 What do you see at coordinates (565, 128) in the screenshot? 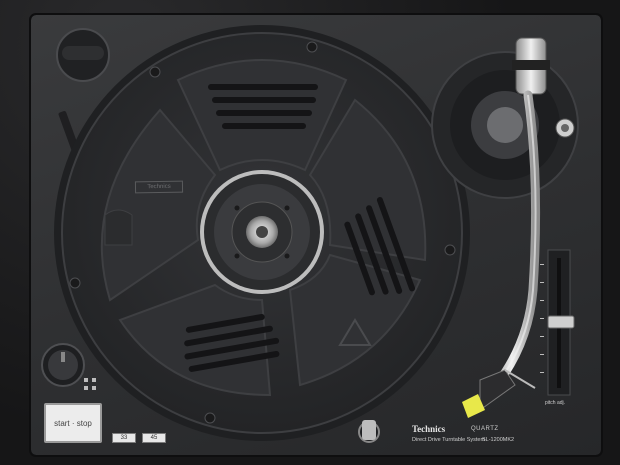
I see `arm-rest` at bounding box center [565, 128].